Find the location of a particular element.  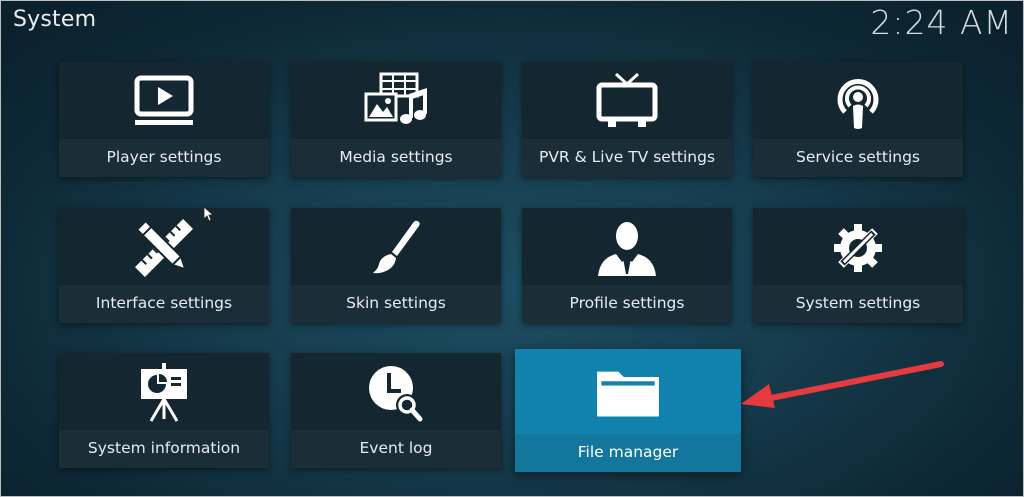

tile-media-settings: Media settings is located at coordinates (396, 119).